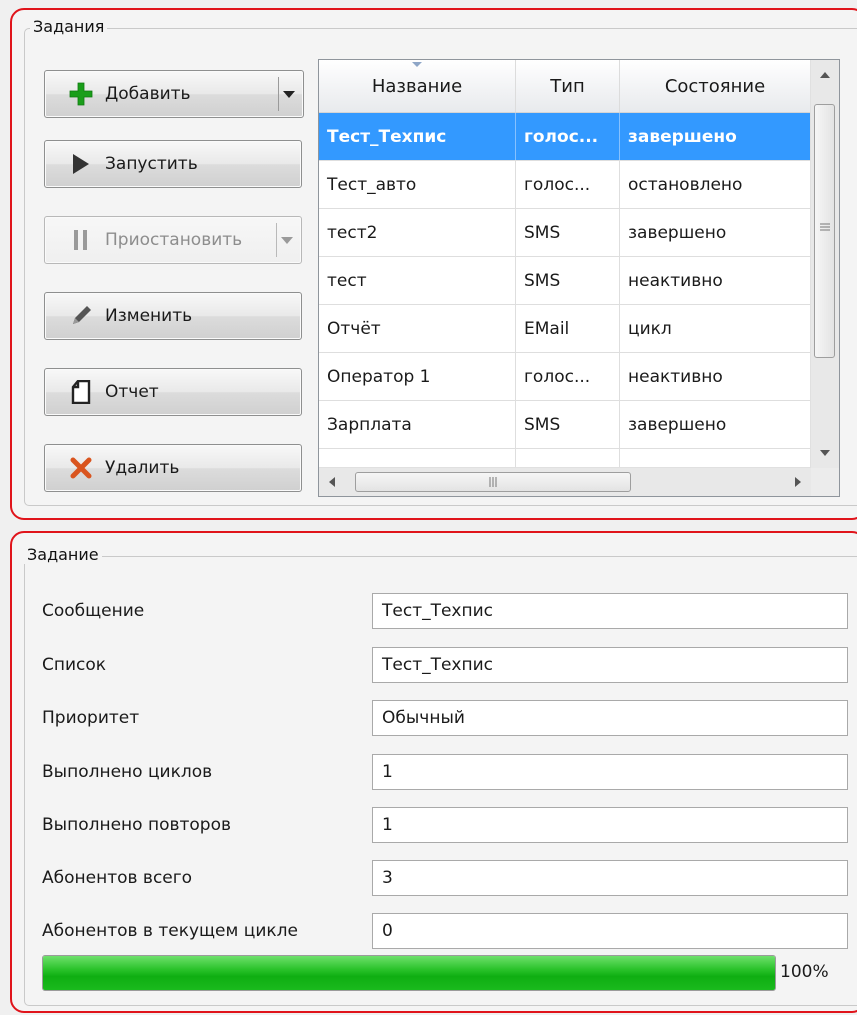 The height and width of the screenshot is (1015, 857). Describe the element at coordinates (610, 718) in the screenshot. I see `priority-field: Обычный` at that location.